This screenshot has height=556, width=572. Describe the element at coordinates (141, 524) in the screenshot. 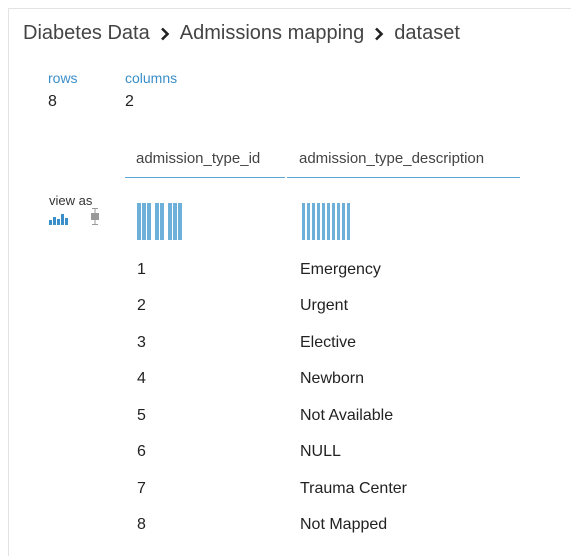

I see `table-cell-id: 8` at that location.